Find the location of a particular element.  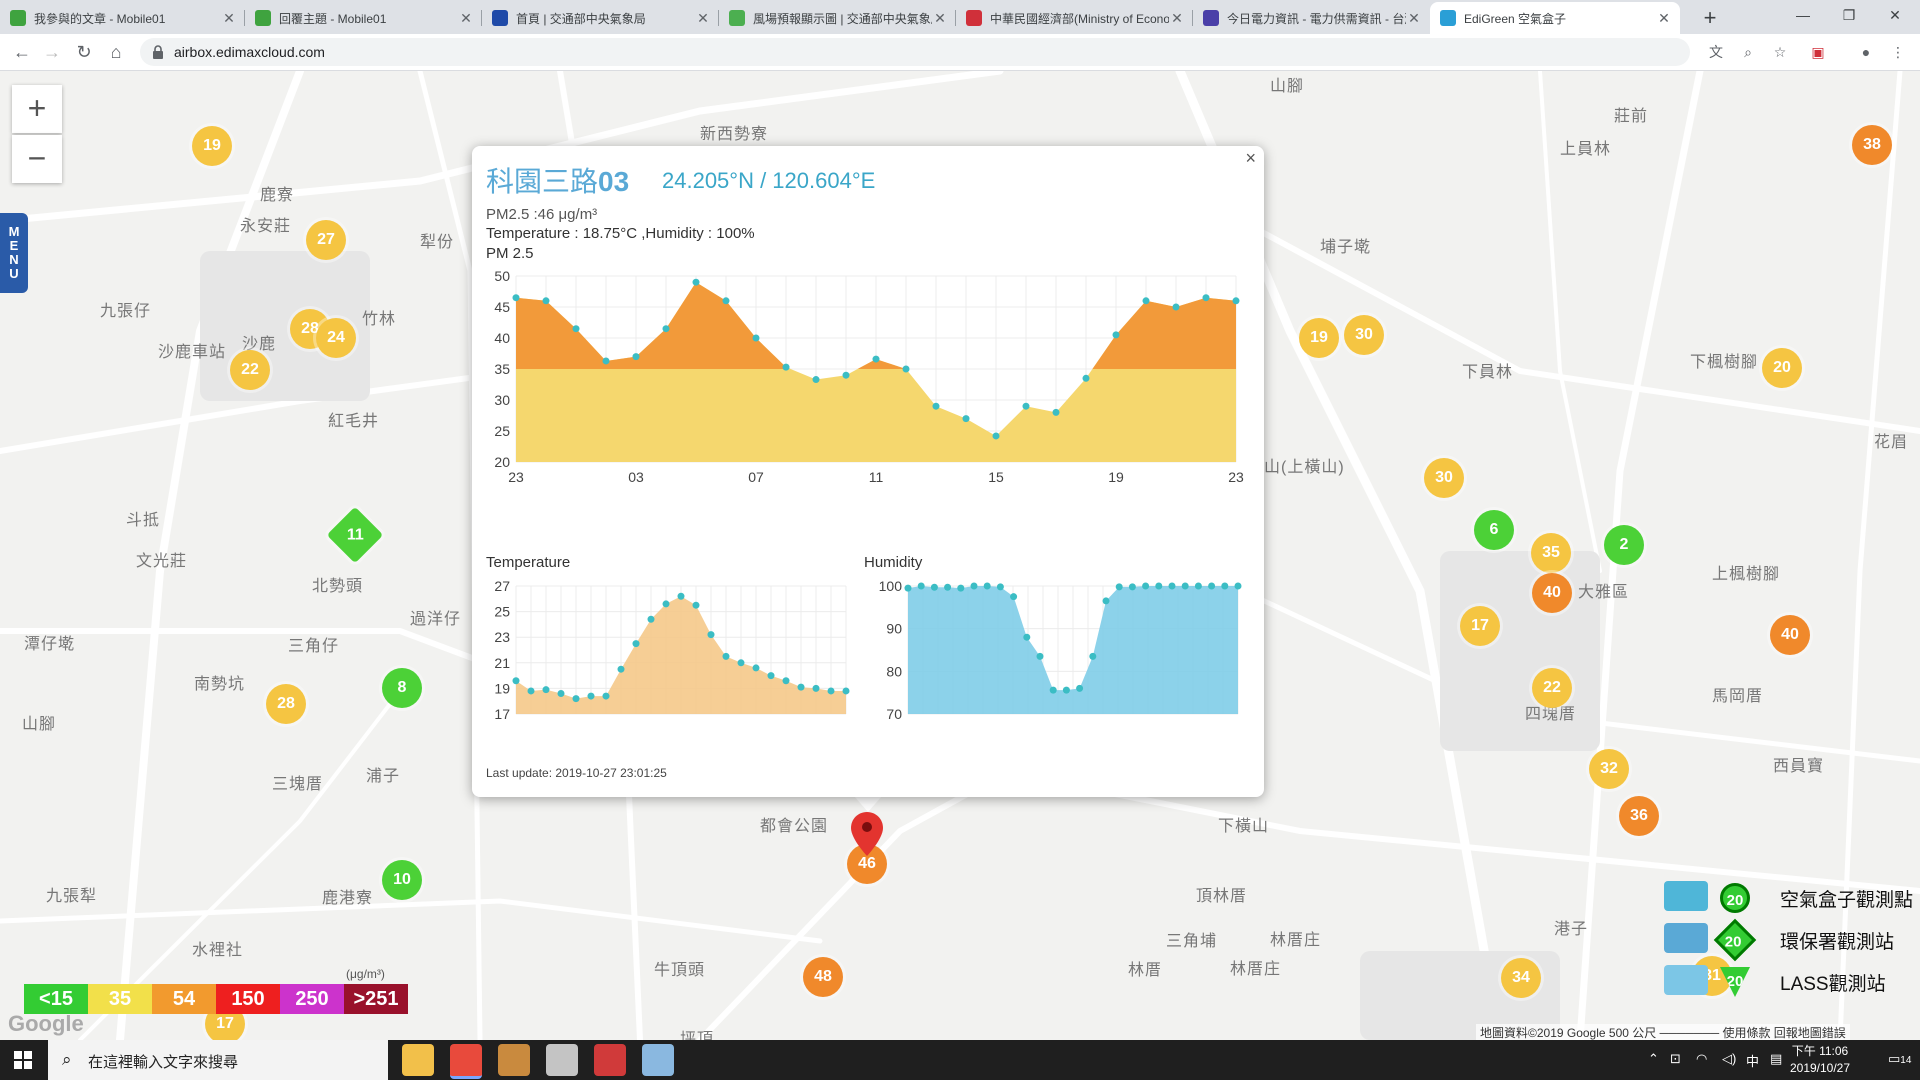

app-6-taskbar-icon is located at coordinates (658, 1060).